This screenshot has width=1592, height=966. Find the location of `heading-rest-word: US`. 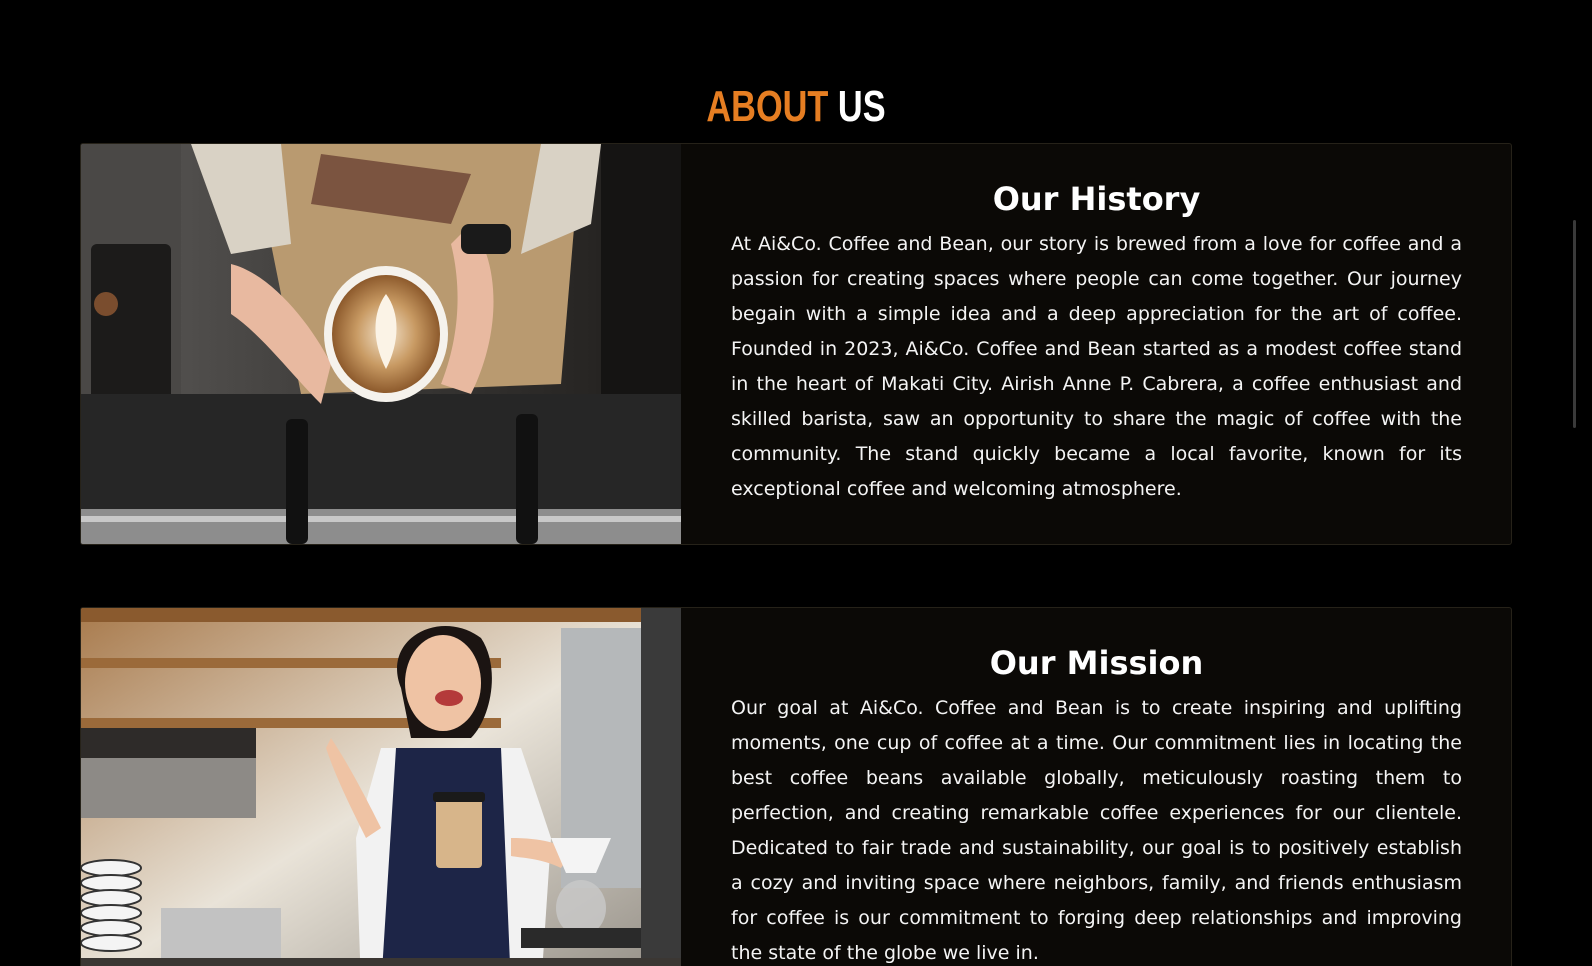

heading-rest-word: US is located at coordinates (861, 107).